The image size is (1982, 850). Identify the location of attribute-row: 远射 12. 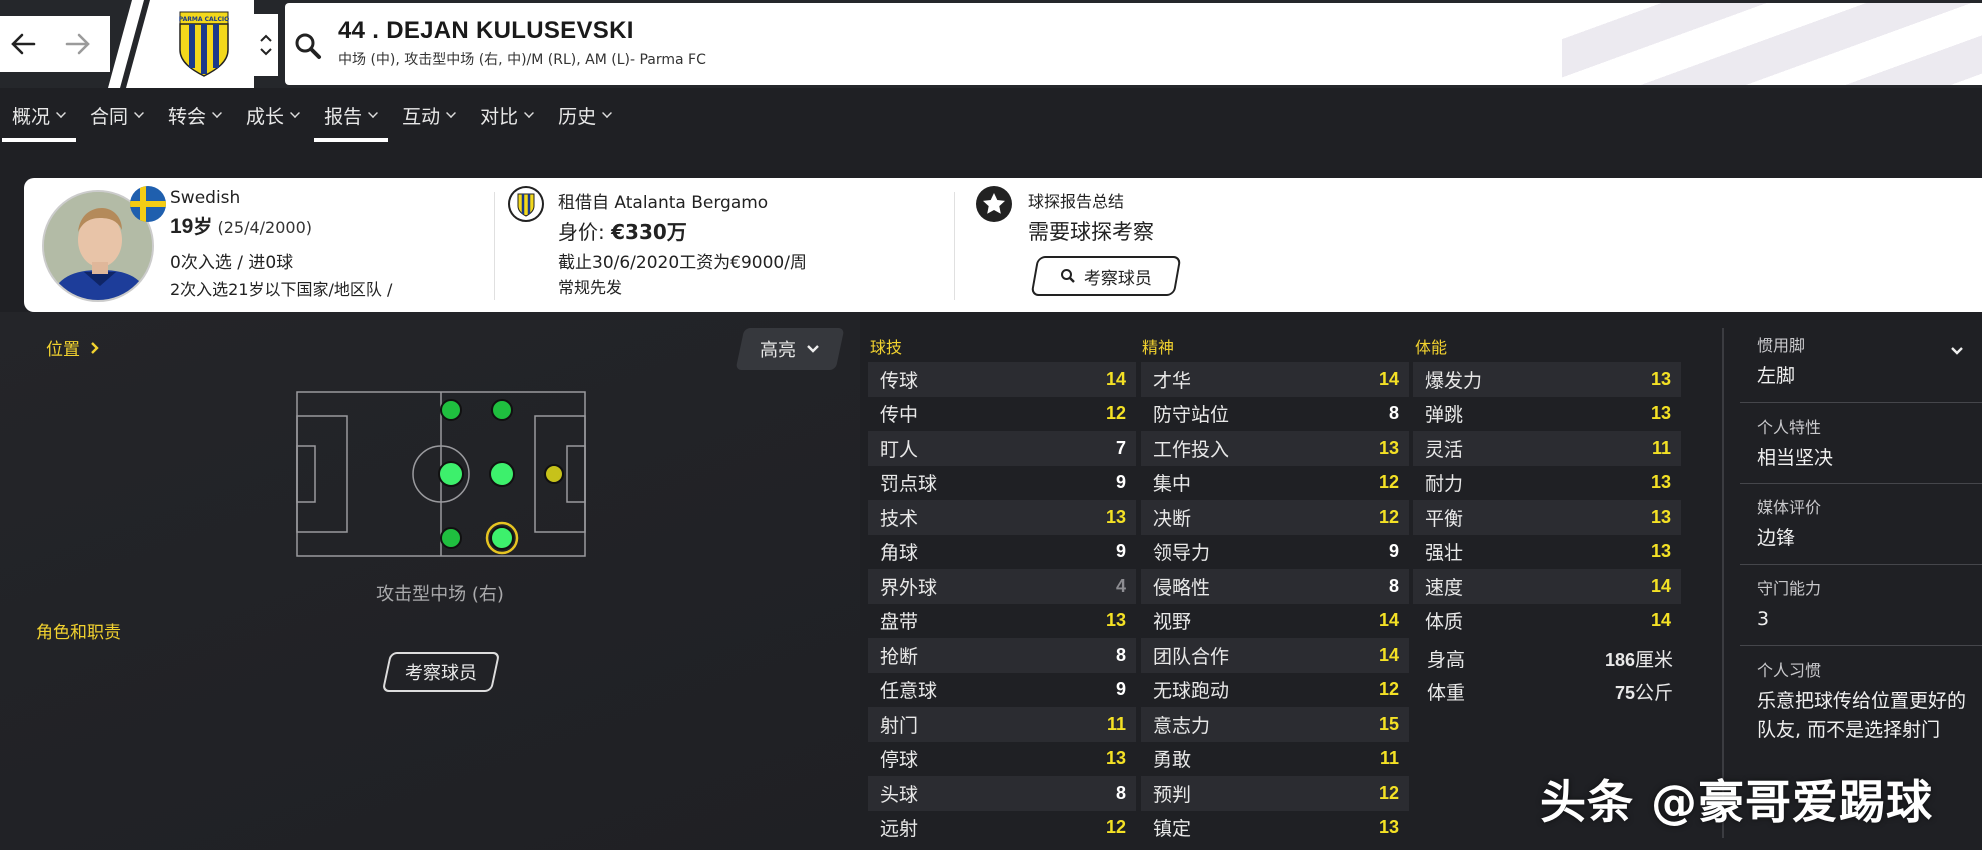
(1002, 828).